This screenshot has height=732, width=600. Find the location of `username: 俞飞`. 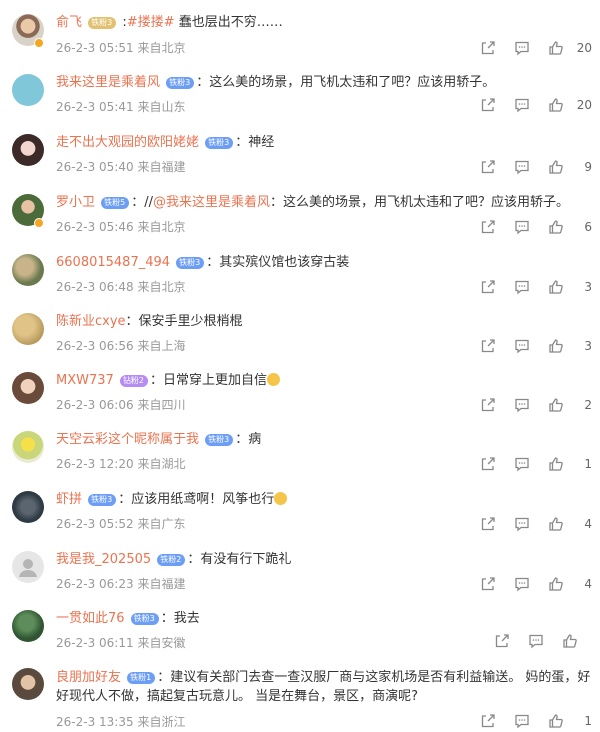

username: 俞飞 is located at coordinates (69, 22).